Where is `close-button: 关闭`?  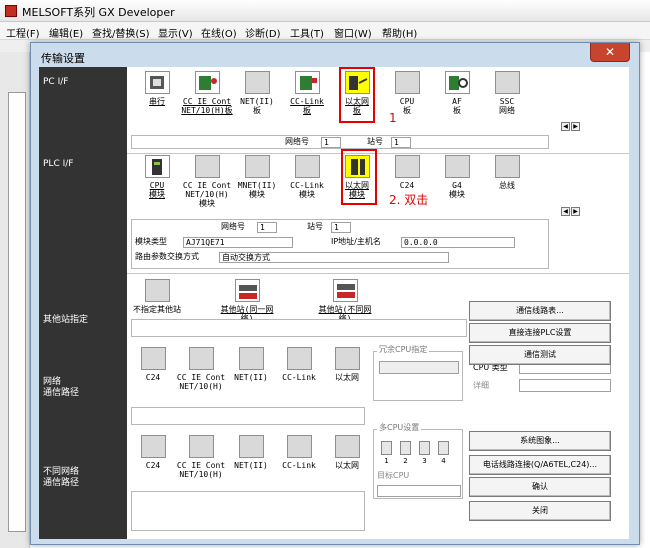 close-button: 关闭 is located at coordinates (540, 511).